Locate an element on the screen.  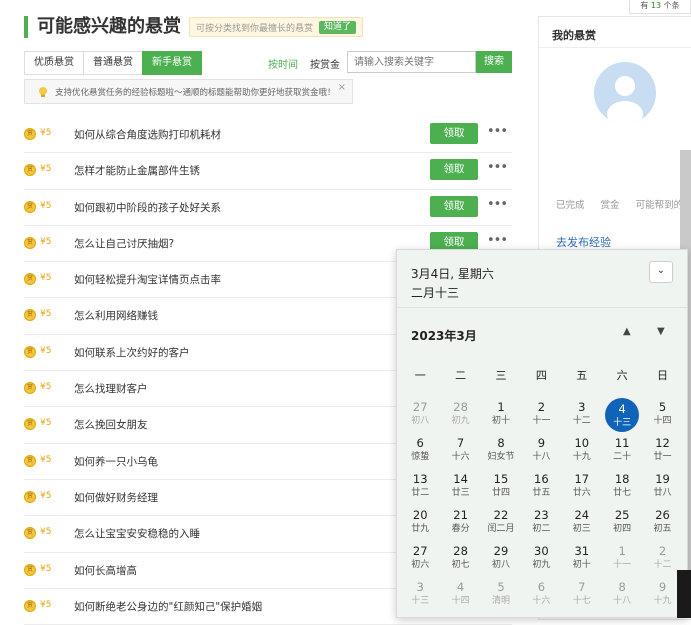
question-link: 如何从综合角度选购打印机耗材 is located at coordinates (147, 134).